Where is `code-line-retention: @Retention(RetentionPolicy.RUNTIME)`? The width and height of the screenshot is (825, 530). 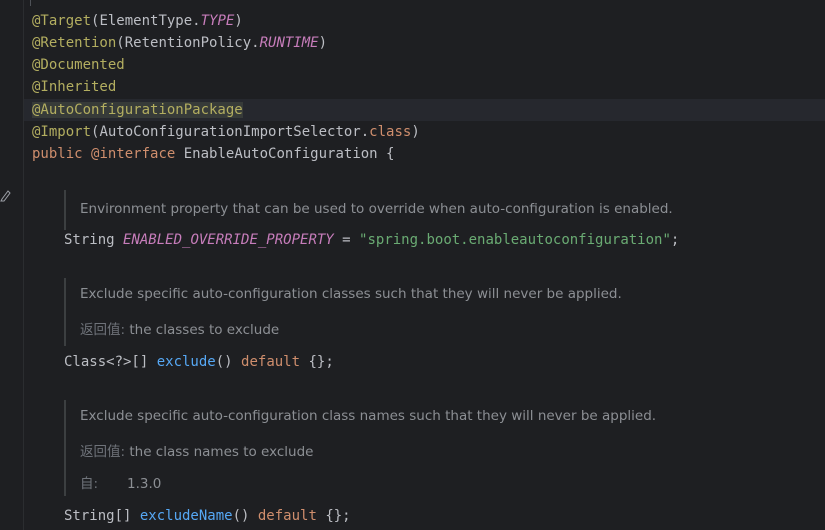
code-line-retention: @Retention(RetentionPolicy.RUNTIME) is located at coordinates (179, 43).